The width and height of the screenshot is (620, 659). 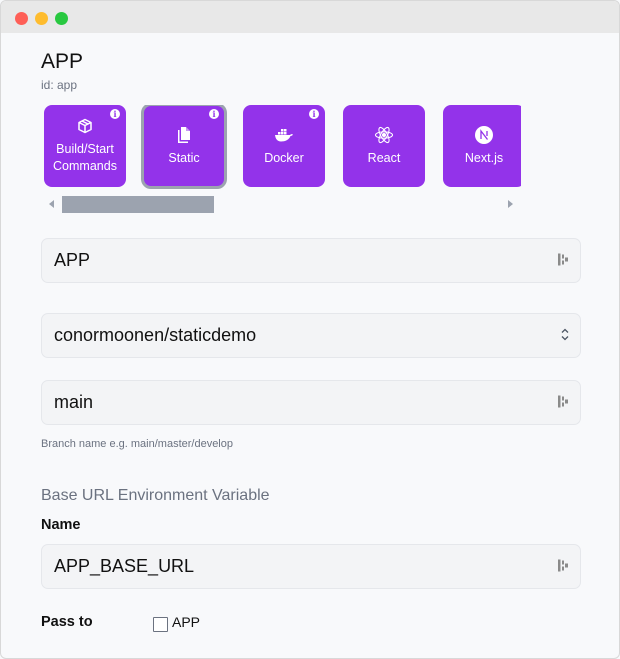 I want to click on minimize-window-button, so click(x=41, y=18).